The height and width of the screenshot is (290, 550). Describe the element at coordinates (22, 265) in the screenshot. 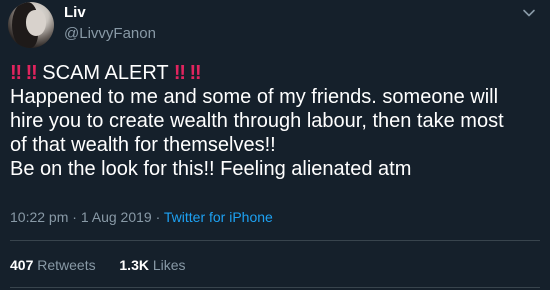

I see `retweets-count: 407` at that location.